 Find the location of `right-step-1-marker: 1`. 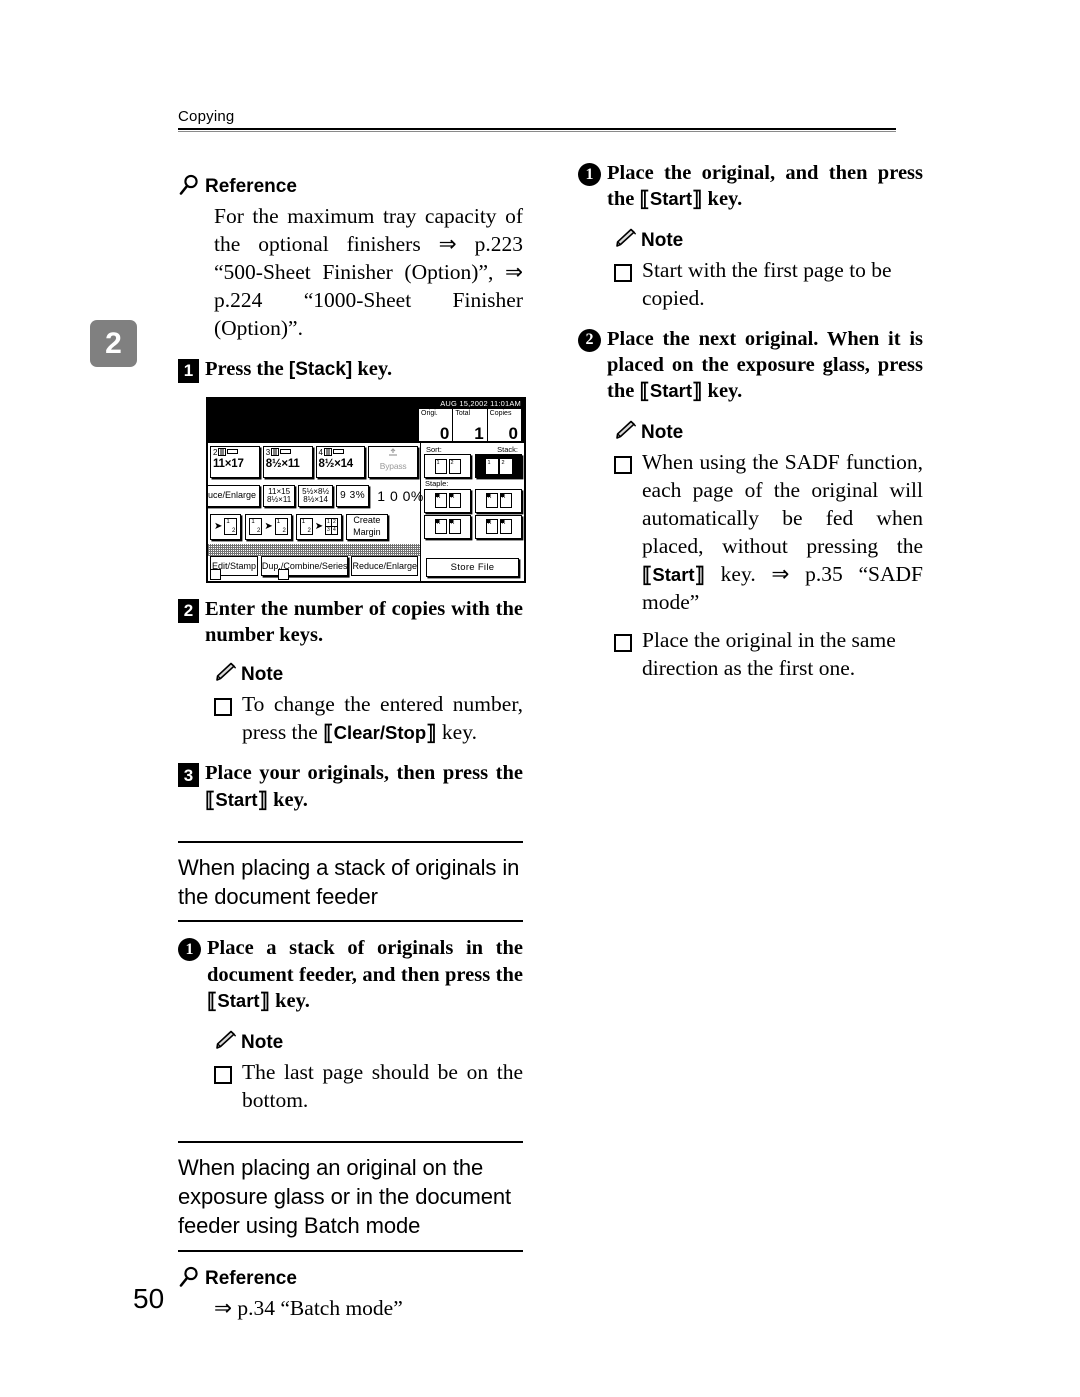

right-step-1-marker: 1 is located at coordinates (589, 174).